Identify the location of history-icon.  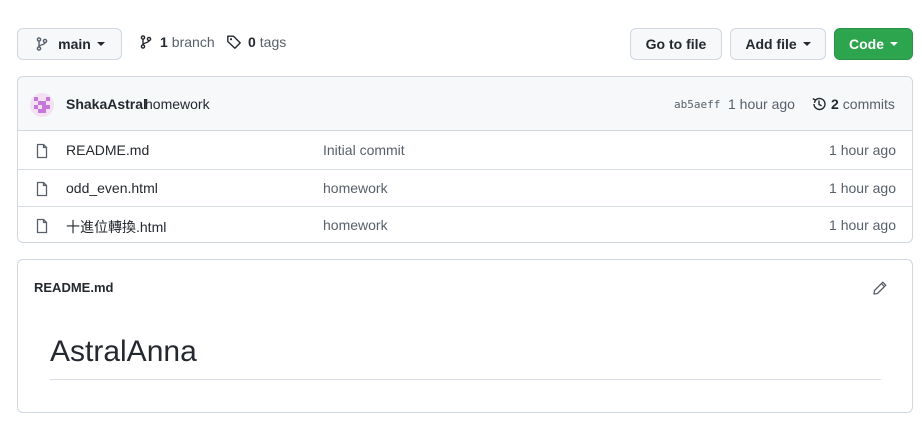
(819, 104).